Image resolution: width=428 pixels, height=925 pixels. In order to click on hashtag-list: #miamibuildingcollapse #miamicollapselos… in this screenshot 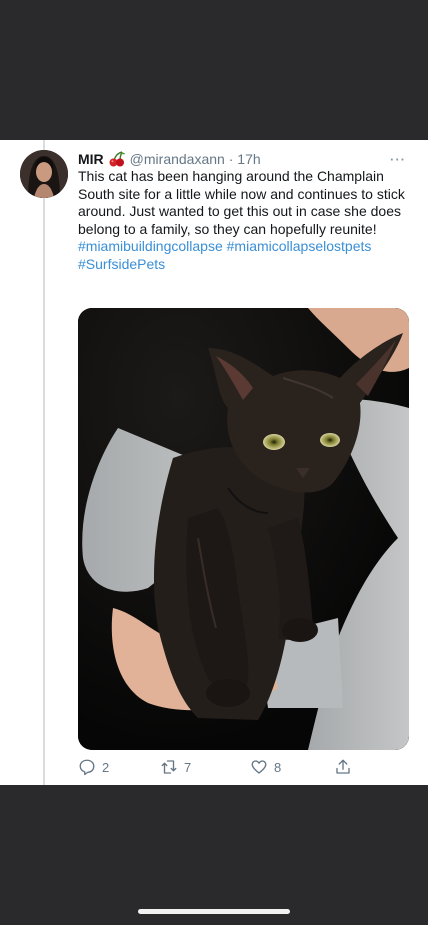, I will do `click(243, 255)`.